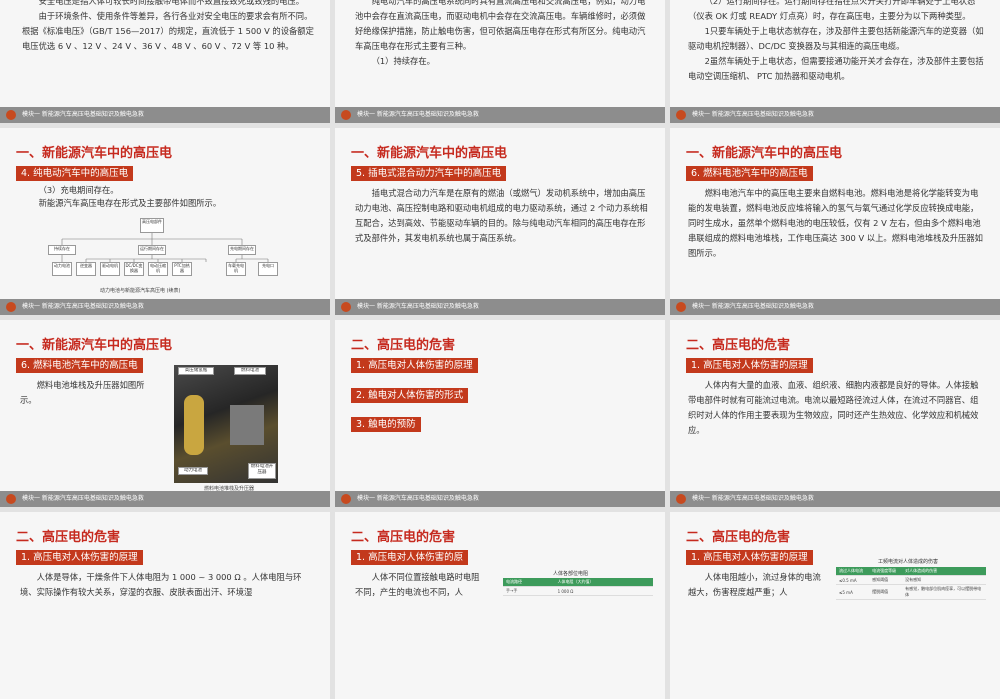  What do you see at coordinates (403, 345) in the screenshot?
I see `slide-8-title: 二、高压电的危害` at bounding box center [403, 345].